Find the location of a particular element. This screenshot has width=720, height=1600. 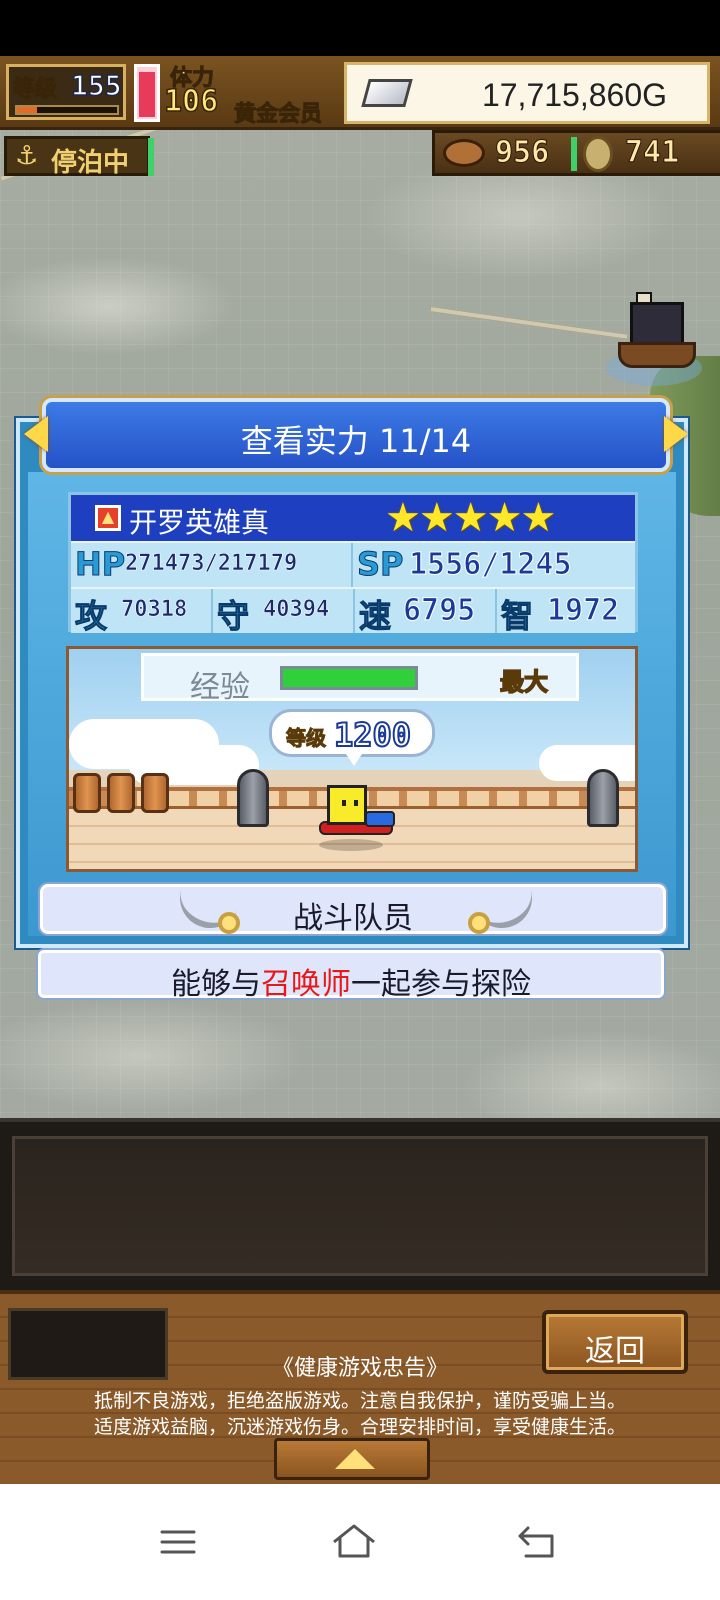

home-icon is located at coordinates (354, 1542).